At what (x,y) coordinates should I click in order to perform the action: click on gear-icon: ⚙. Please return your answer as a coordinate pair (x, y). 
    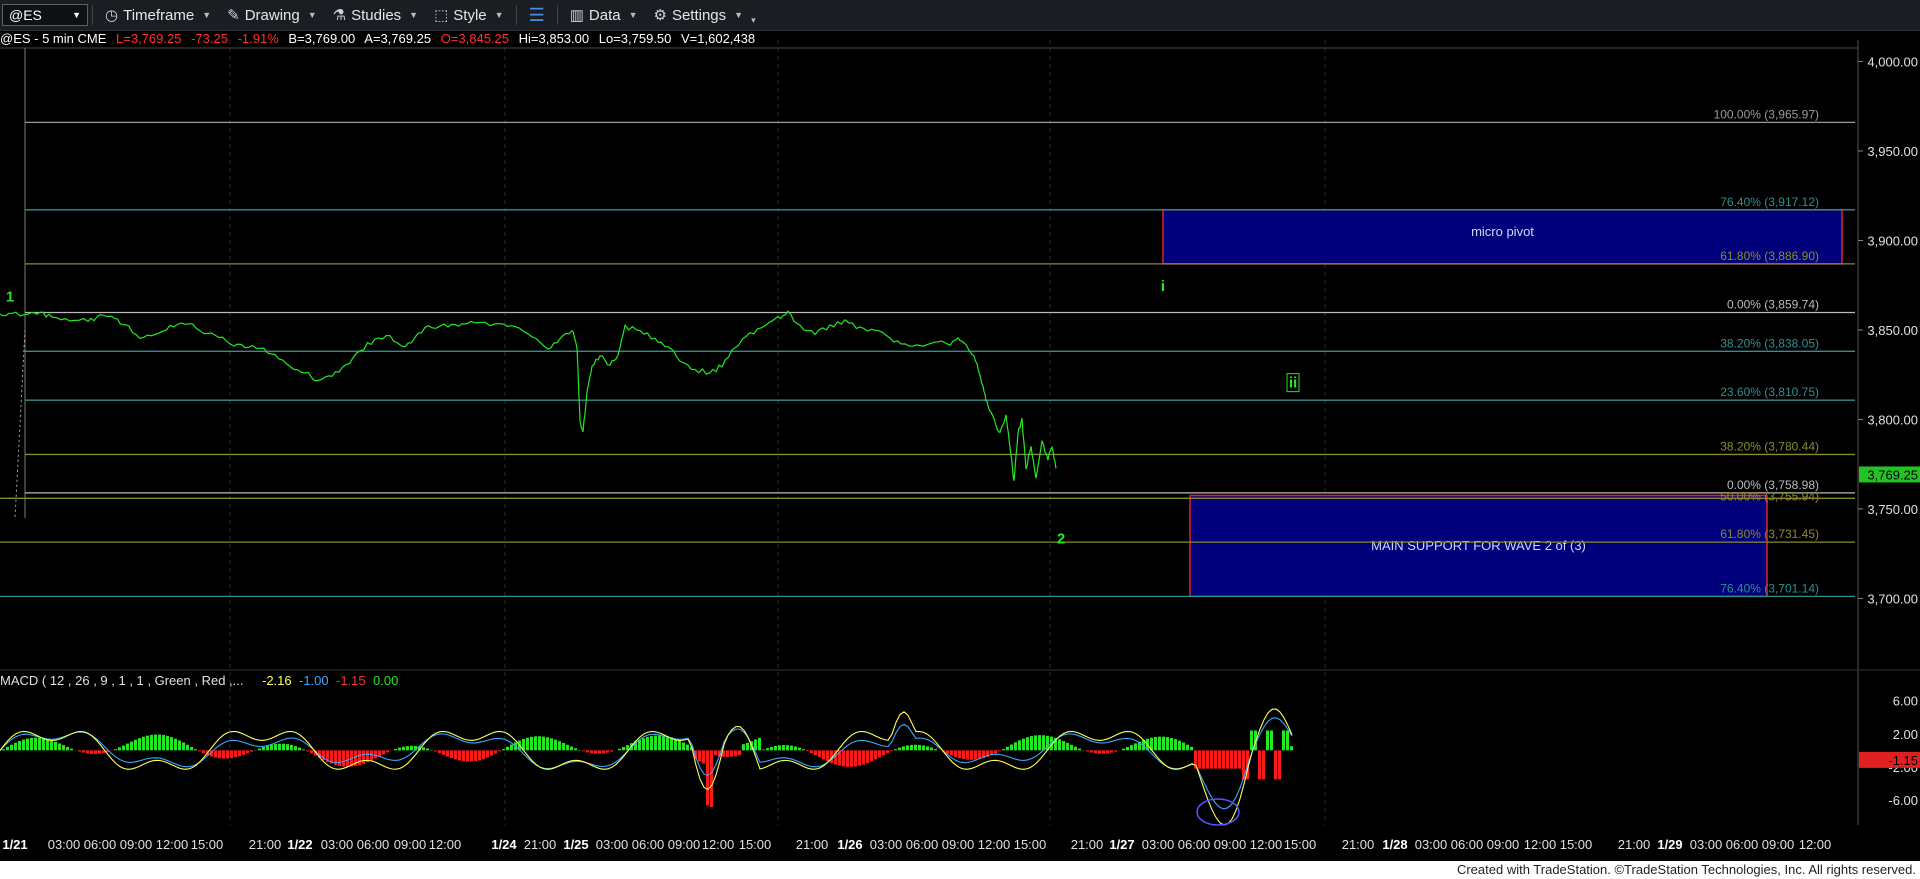
    Looking at the image, I should click on (660, 15).